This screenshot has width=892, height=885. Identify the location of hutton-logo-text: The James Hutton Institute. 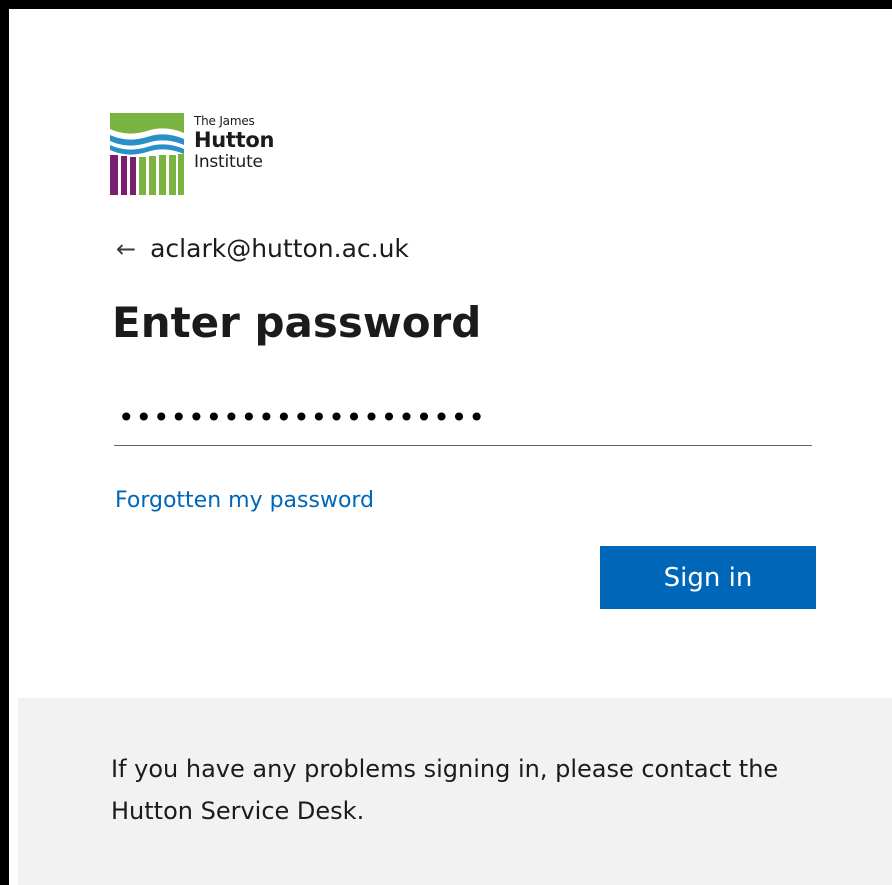
(234, 141).